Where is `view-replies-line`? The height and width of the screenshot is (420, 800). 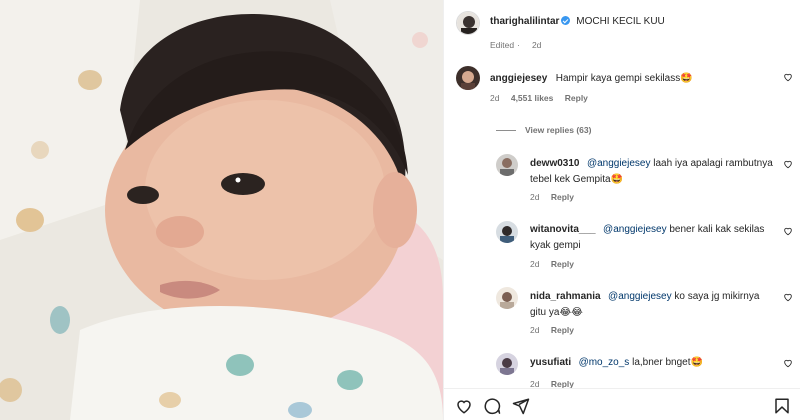 view-replies-line is located at coordinates (506, 130).